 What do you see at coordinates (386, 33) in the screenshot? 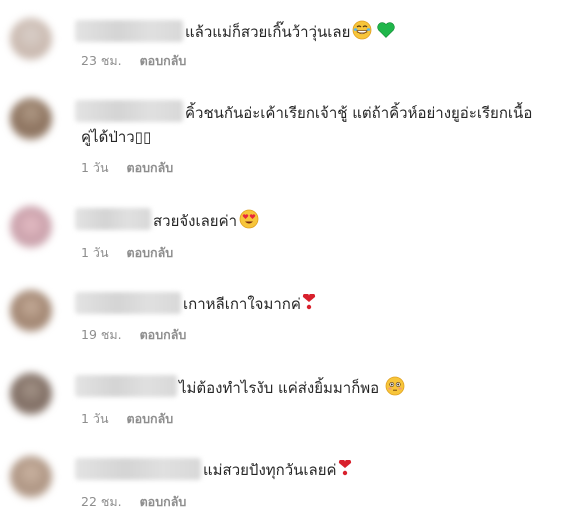
I see `green-heart-icon` at bounding box center [386, 33].